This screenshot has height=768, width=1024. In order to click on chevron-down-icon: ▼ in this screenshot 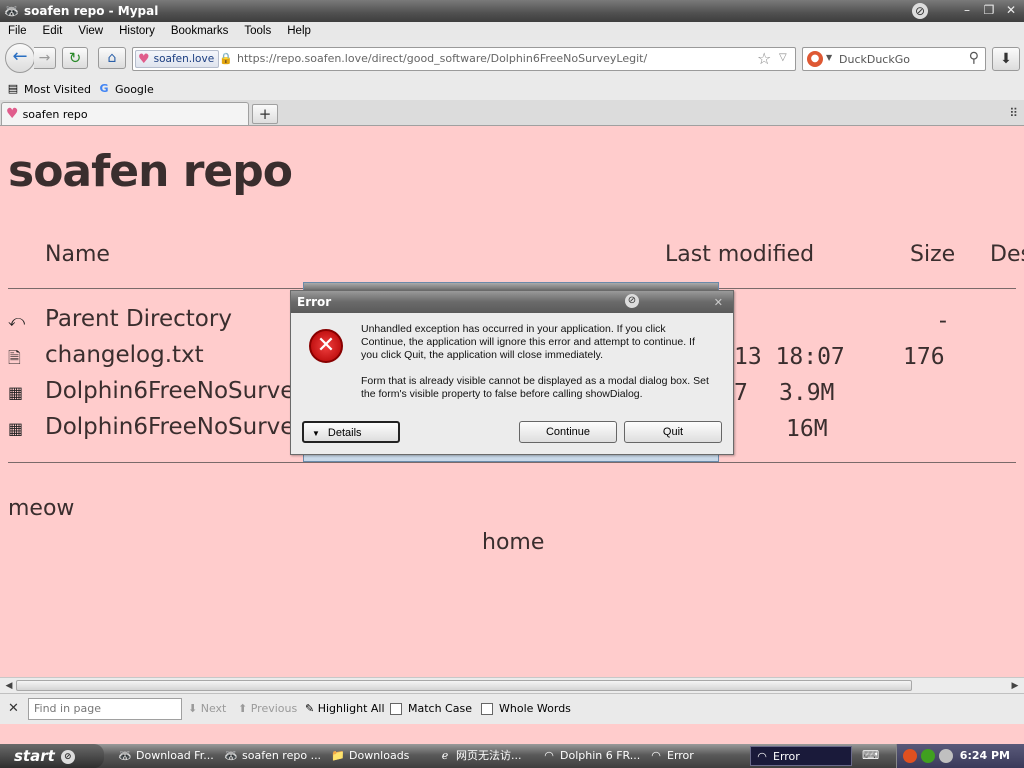, I will do `click(829, 57)`.